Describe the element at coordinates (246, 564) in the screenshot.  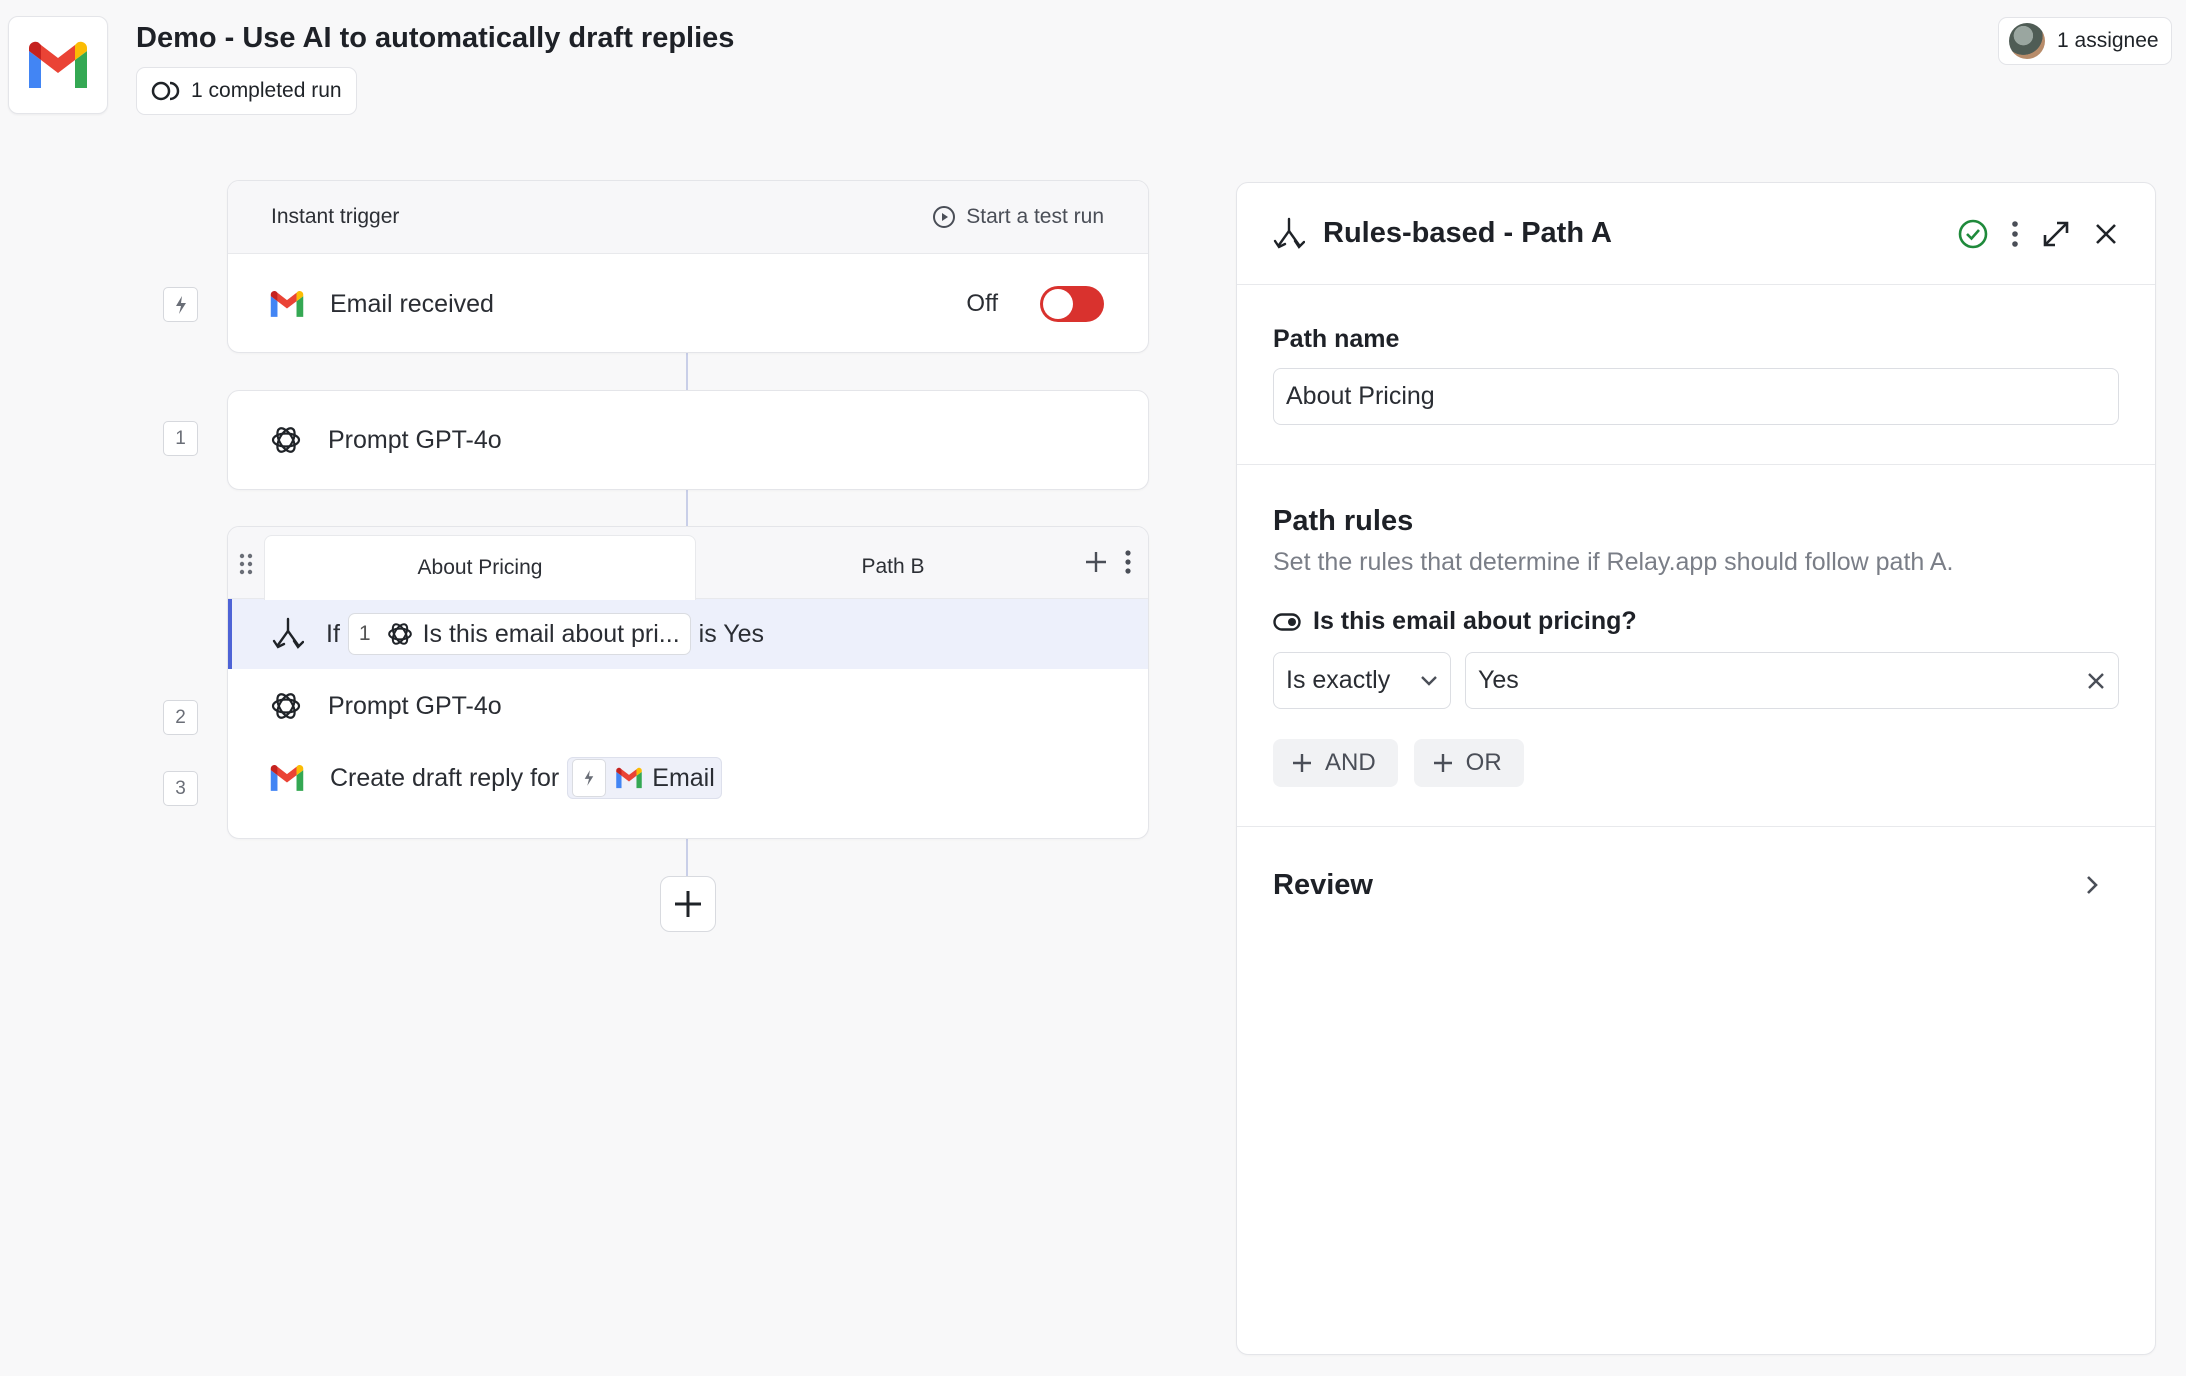
I see `drag-handle-icon` at that location.